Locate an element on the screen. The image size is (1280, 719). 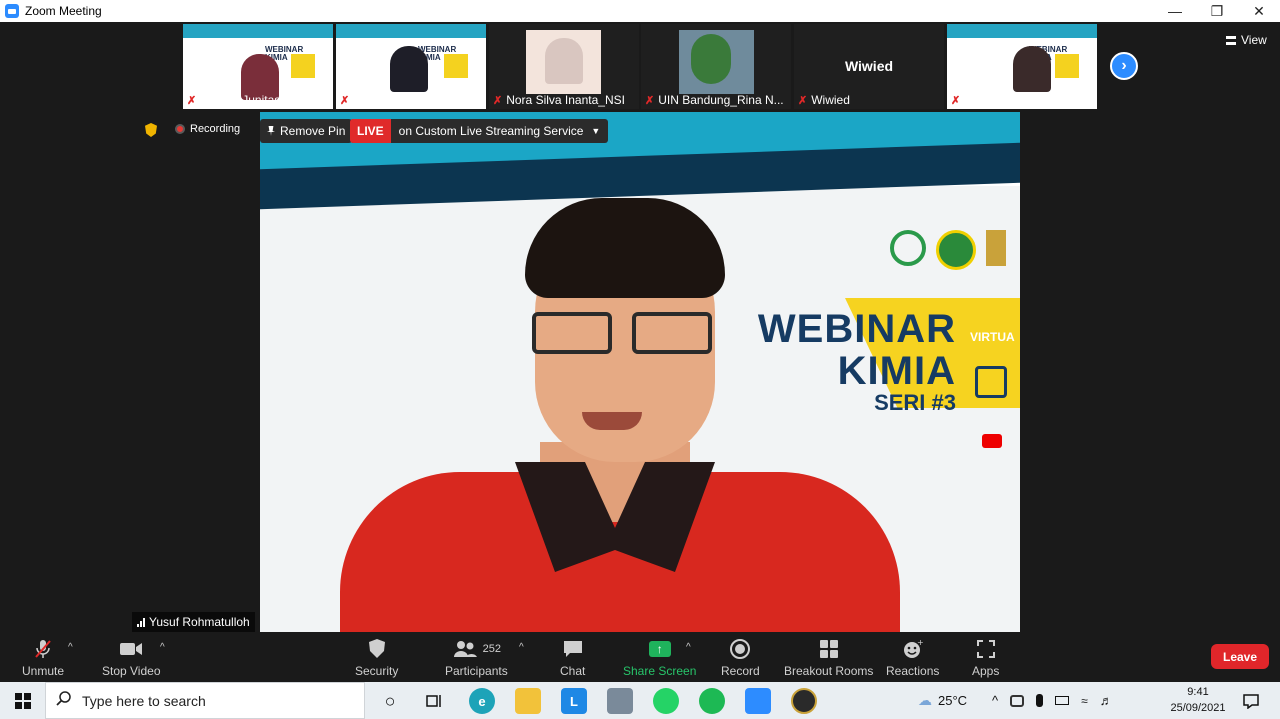
taskbar-clock: 9:41 25/09/2021 is located at coordinates (1198, 700).